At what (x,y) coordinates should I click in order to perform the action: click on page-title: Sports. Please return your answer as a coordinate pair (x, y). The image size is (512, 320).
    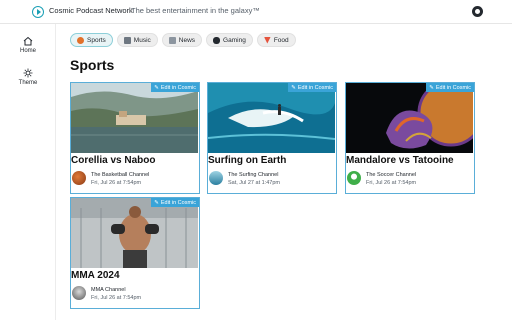
    Looking at the image, I should click on (92, 65).